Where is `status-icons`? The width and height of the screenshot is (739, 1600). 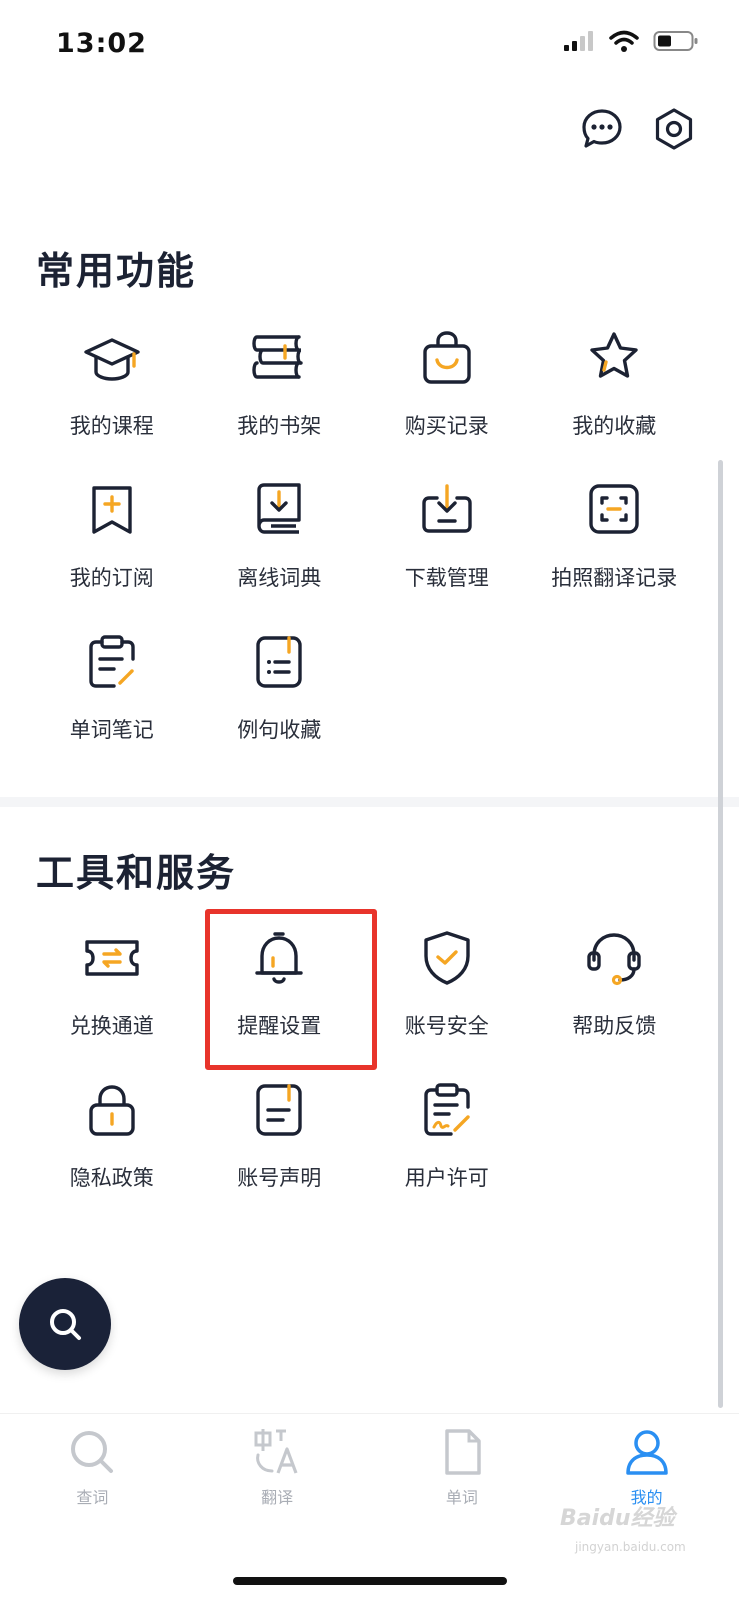 status-icons is located at coordinates (631, 41).